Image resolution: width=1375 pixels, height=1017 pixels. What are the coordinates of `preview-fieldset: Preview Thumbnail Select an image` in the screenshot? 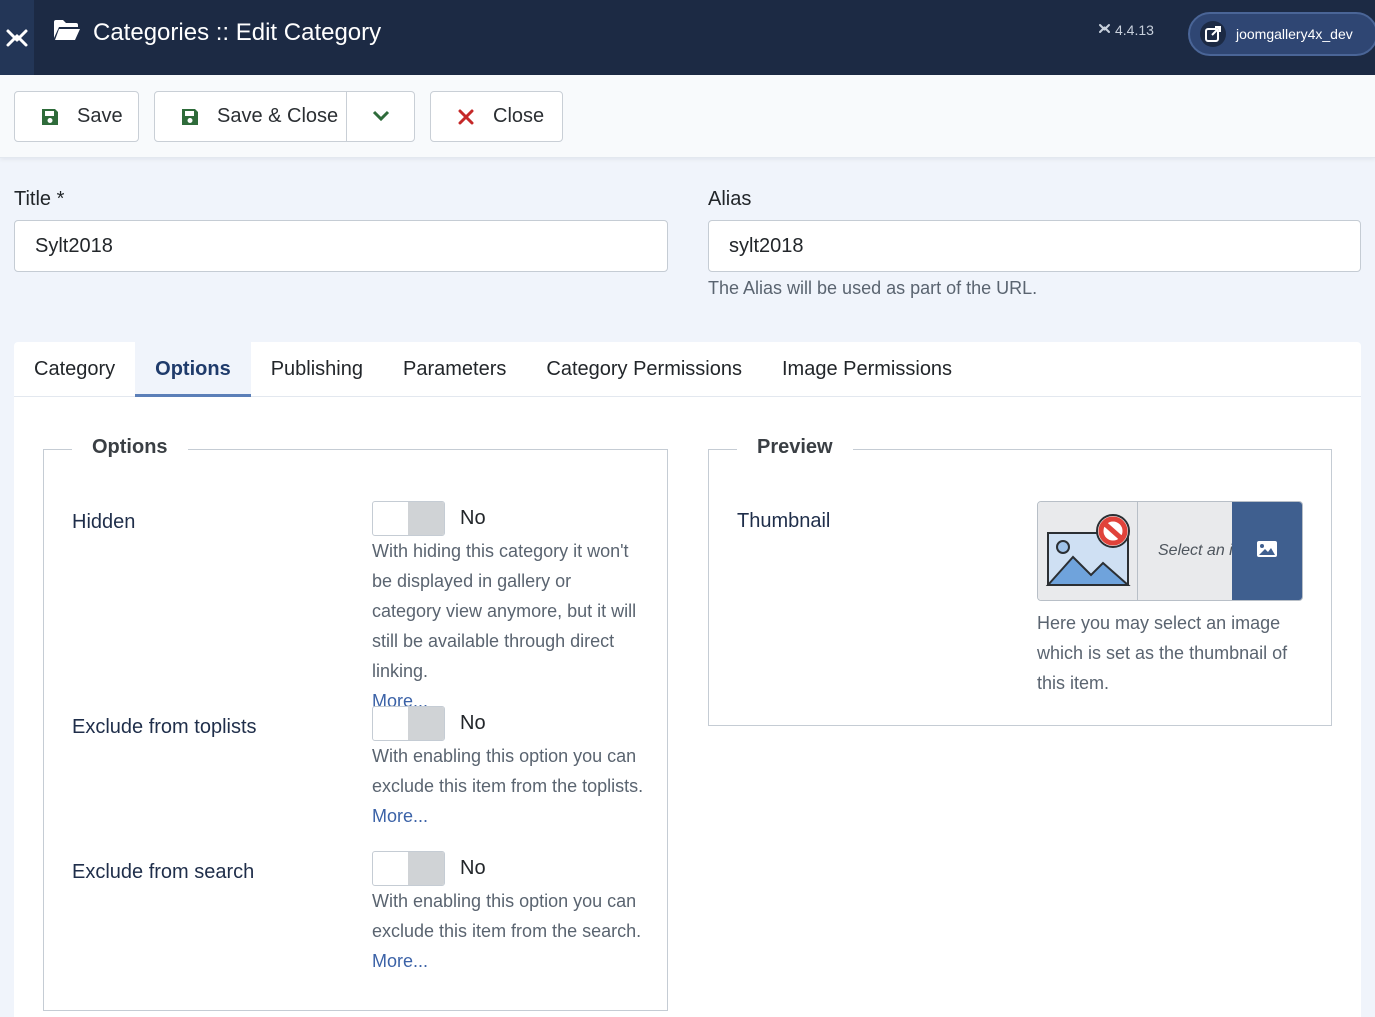 It's located at (1020, 581).